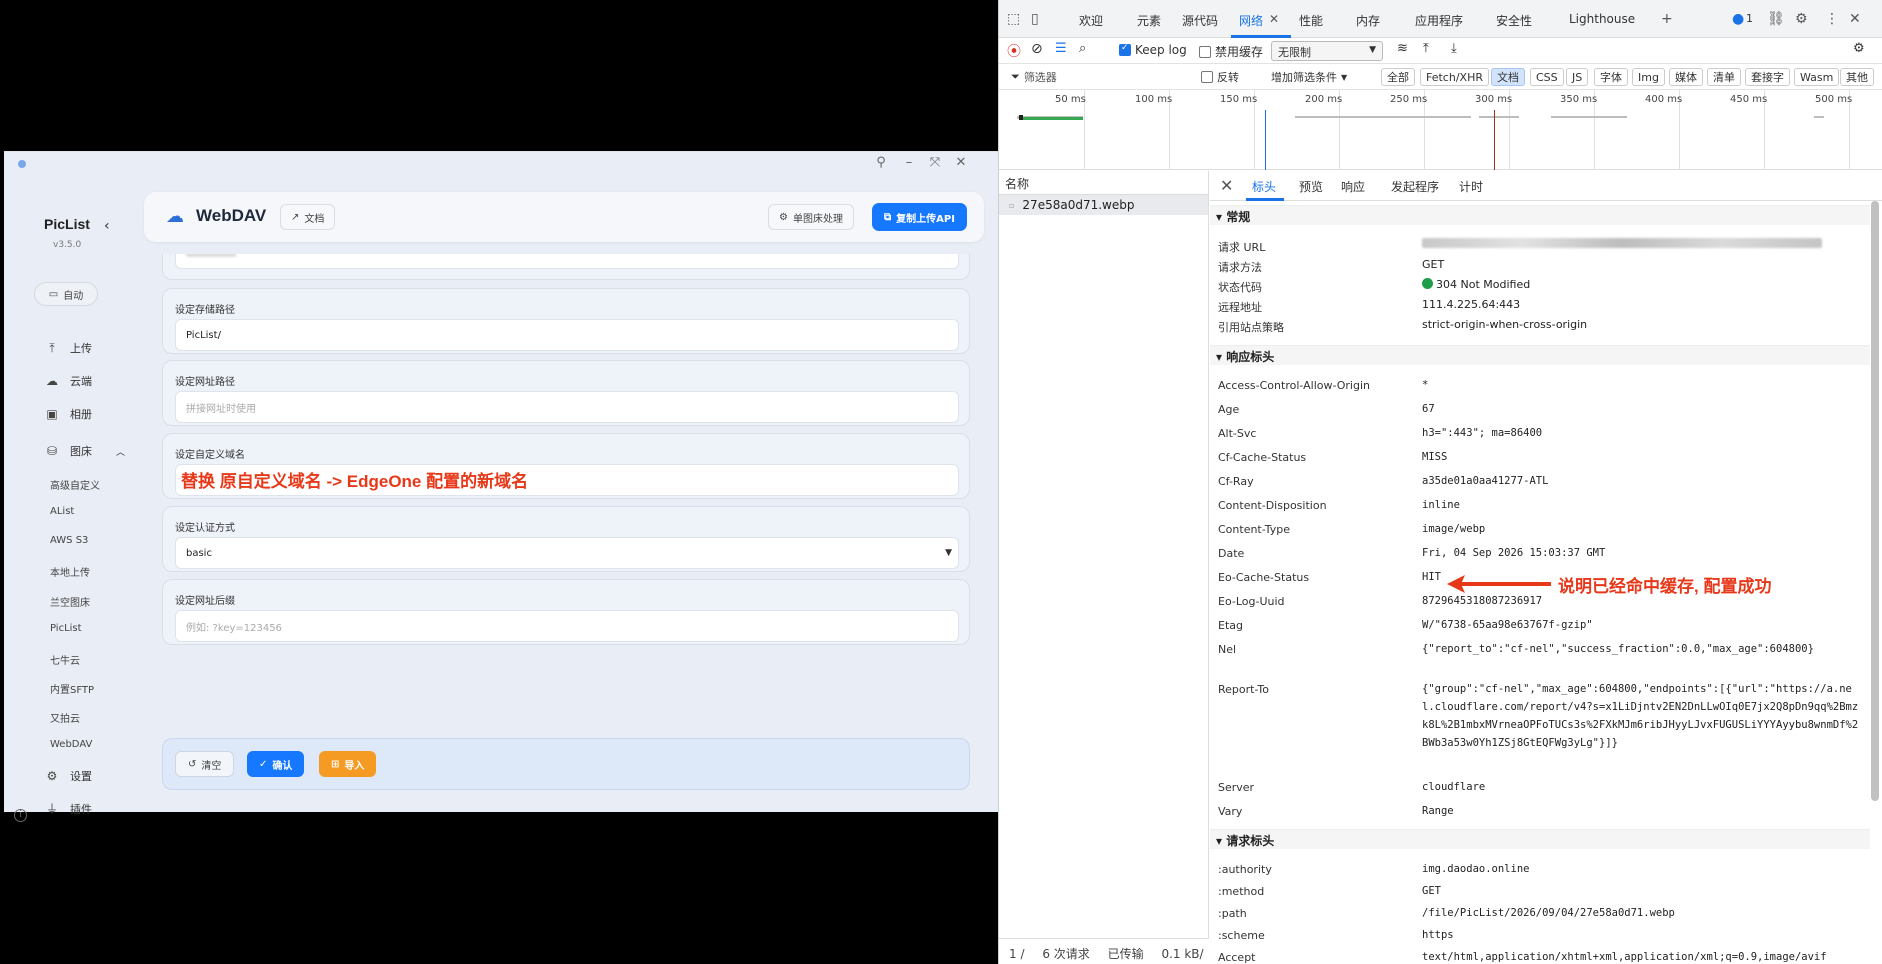 This screenshot has width=1882, height=964. I want to click on disable-cache-checkbox, so click(1205, 51).